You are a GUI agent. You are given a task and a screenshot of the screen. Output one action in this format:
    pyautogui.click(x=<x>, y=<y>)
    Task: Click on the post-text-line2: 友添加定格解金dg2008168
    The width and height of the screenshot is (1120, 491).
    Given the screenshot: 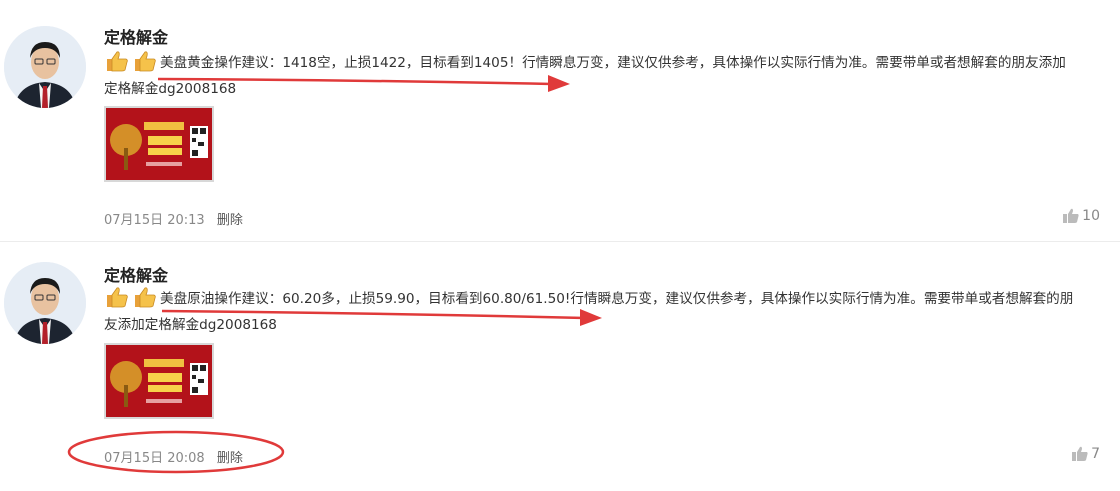 What is the action you would take?
    pyautogui.click(x=190, y=325)
    